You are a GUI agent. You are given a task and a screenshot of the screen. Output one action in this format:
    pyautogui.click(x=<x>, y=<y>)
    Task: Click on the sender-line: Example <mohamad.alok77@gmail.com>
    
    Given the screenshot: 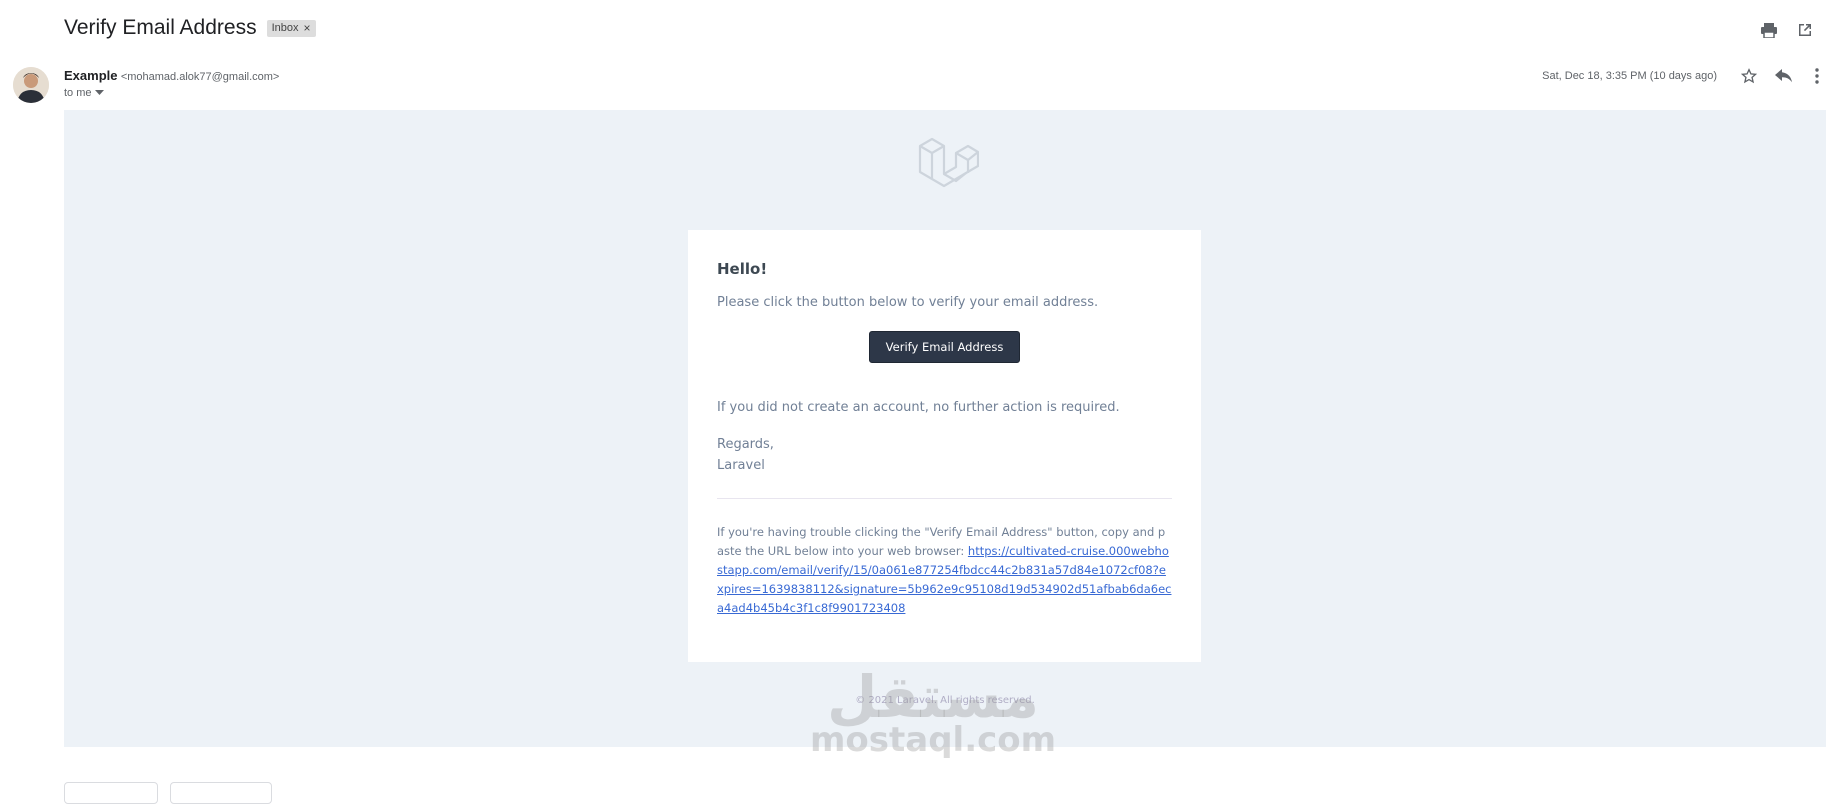 What is the action you would take?
    pyautogui.click(x=171, y=75)
    